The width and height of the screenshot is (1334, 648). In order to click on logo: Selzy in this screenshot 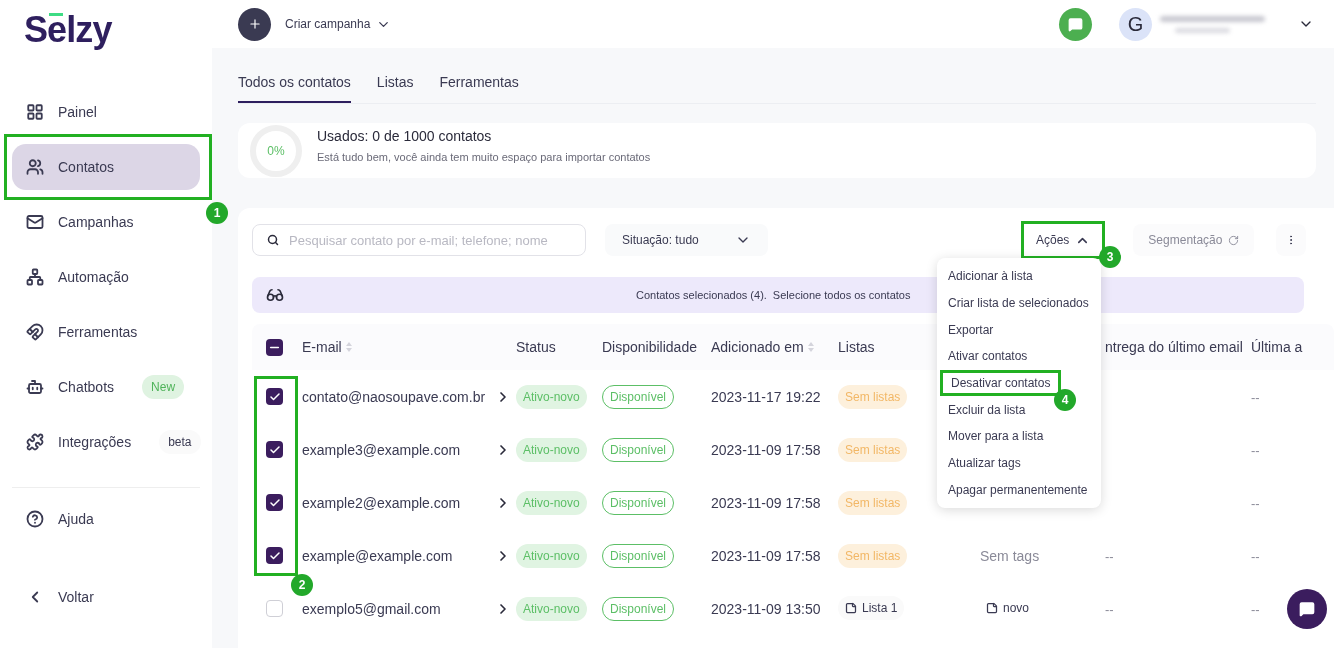, I will do `click(68, 30)`.